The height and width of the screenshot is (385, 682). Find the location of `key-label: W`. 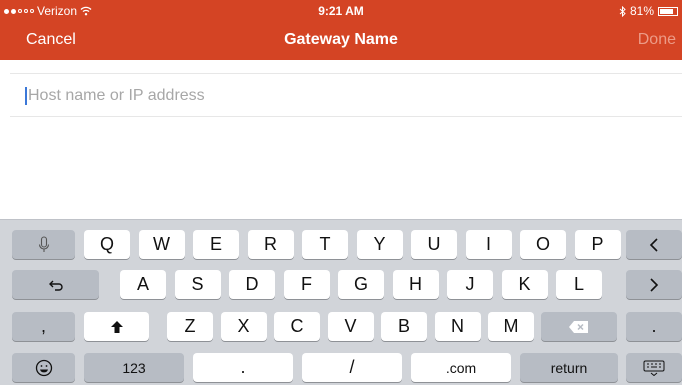

key-label: W is located at coordinates (161, 244).